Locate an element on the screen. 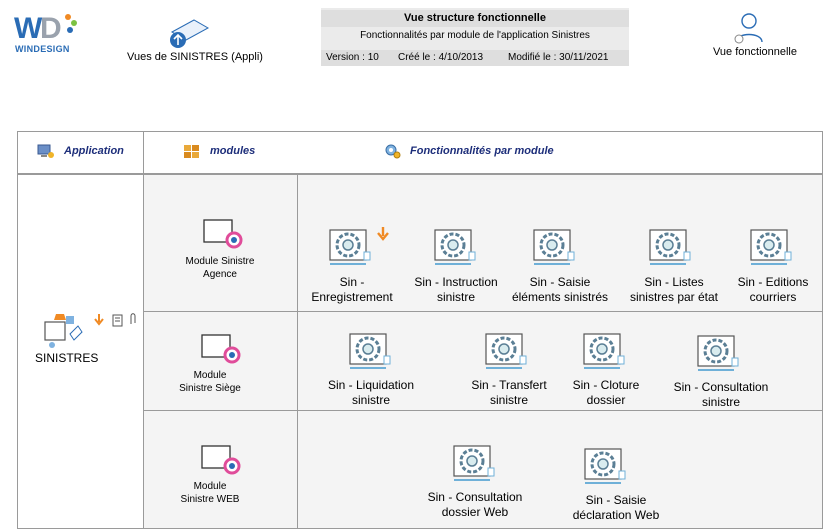 This screenshot has height=532, width=824. feature-label-line2: courriers is located at coordinates (773, 297).